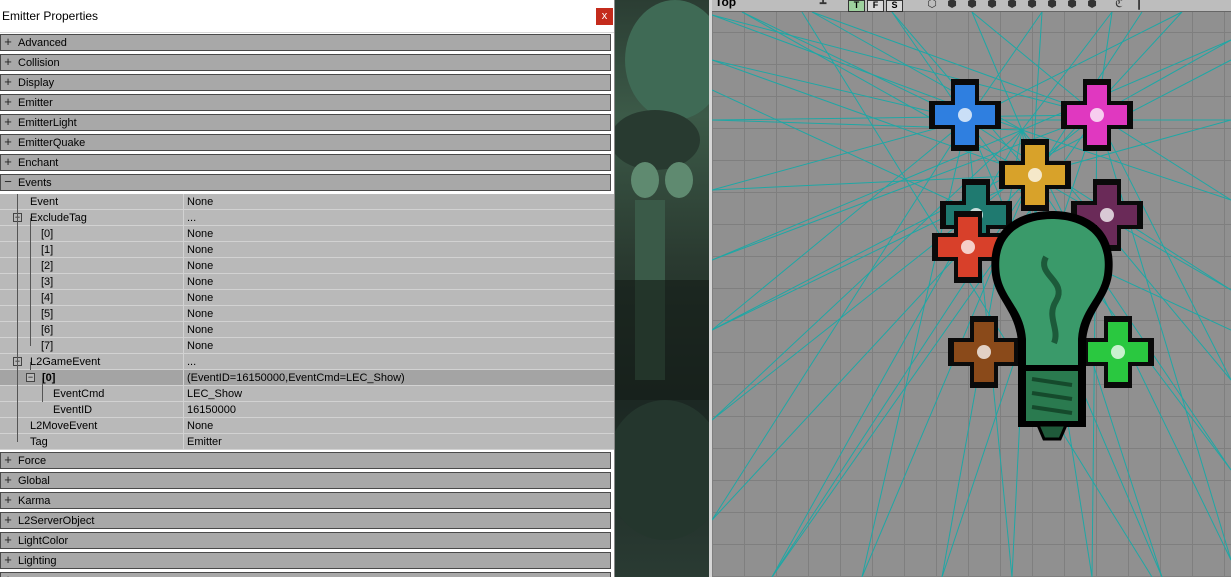 The width and height of the screenshot is (1231, 577). I want to click on scene-preview, so click(662, 288).